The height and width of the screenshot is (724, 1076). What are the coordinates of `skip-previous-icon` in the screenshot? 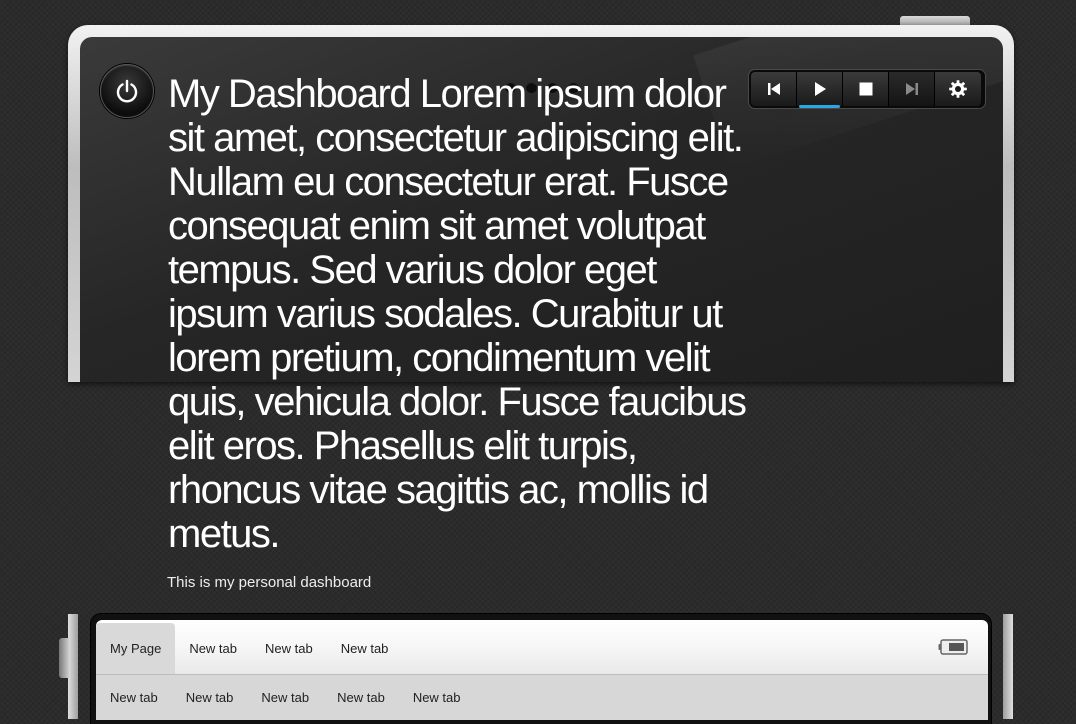 It's located at (773, 89).